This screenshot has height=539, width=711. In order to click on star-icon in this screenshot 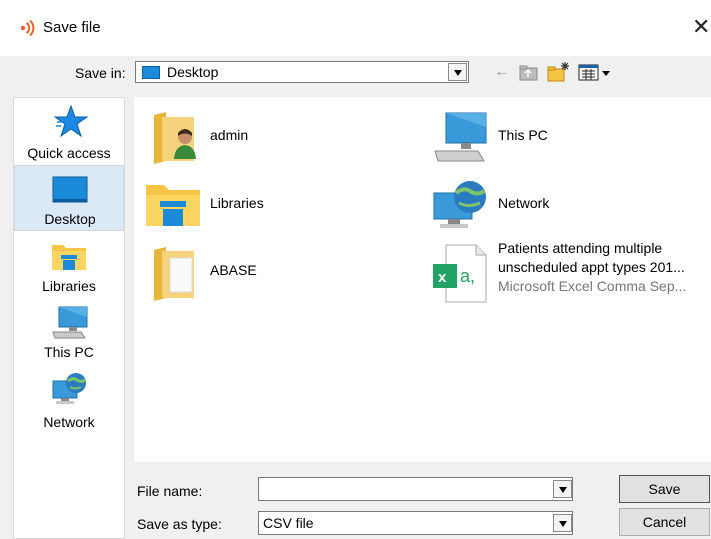, I will do `click(71, 121)`.